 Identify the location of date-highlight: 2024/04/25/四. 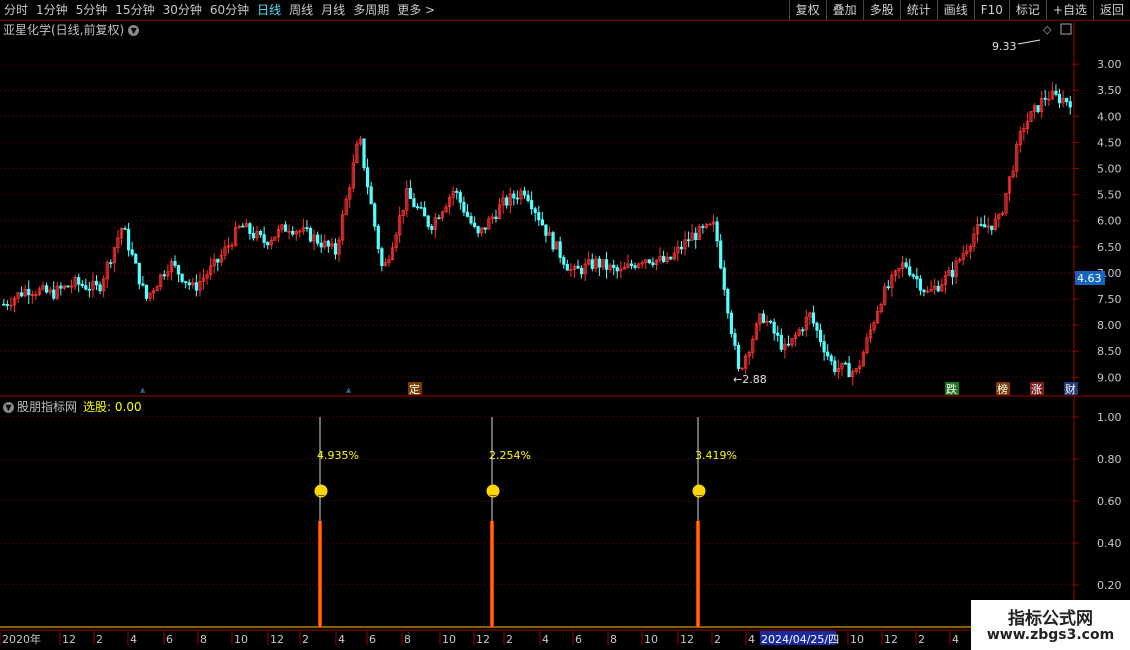
(800, 639).